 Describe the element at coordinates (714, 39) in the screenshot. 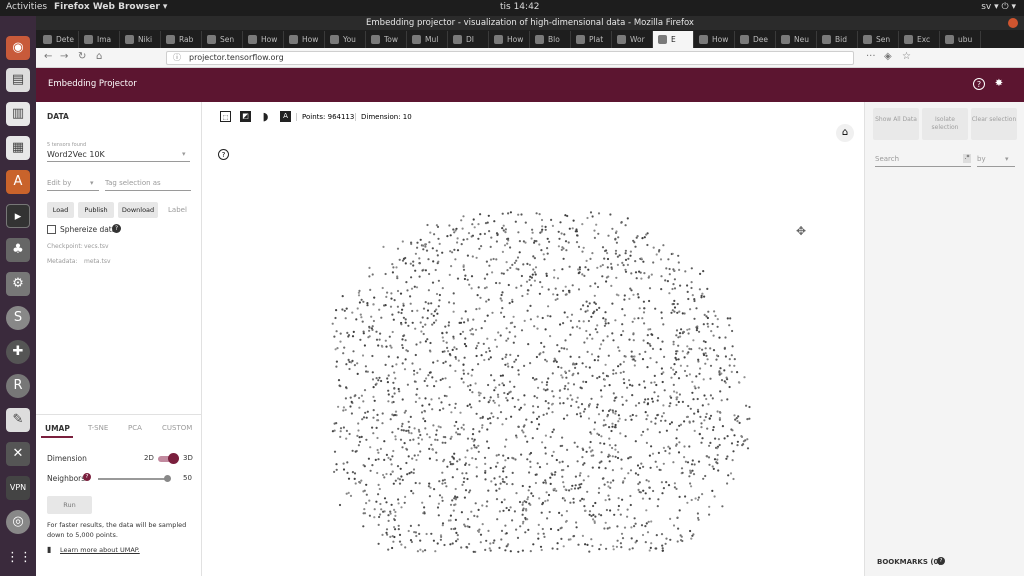

I see `browser-tab: How` at that location.